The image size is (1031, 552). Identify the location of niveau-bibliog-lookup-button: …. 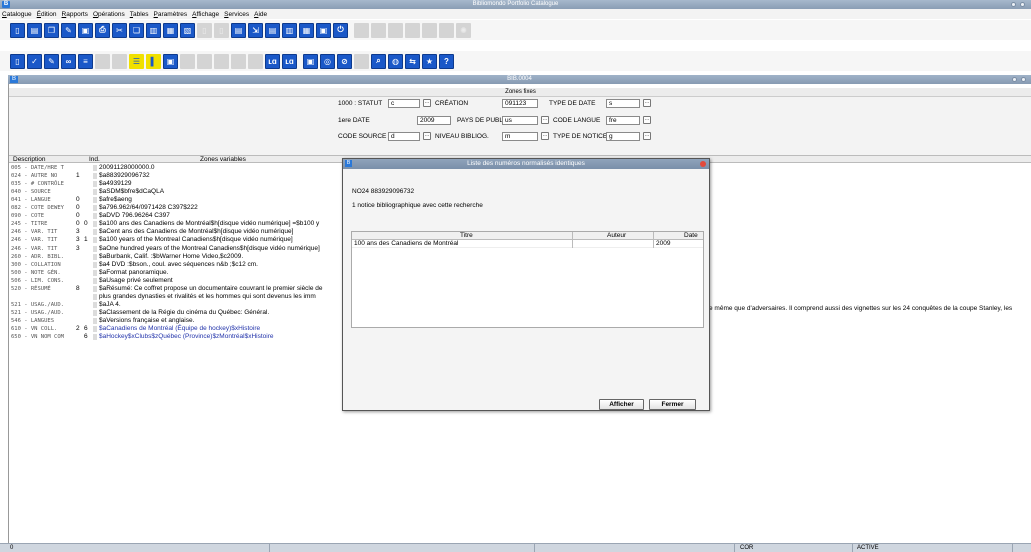
(545, 136).